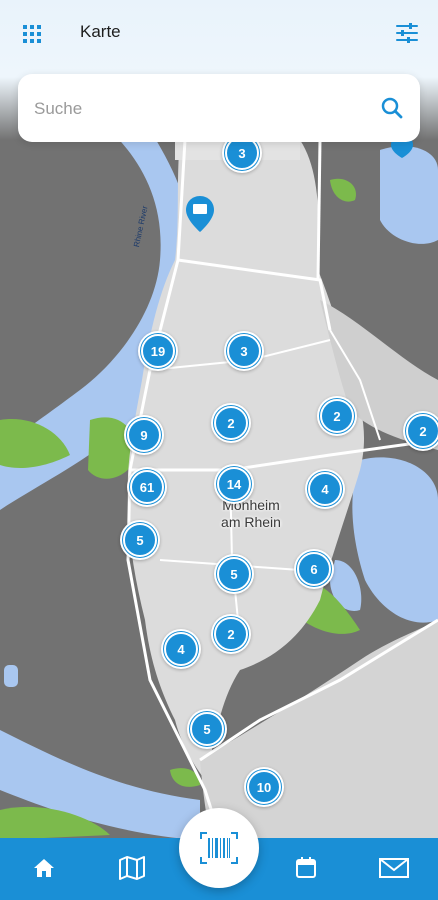 The height and width of the screenshot is (900, 438). I want to click on cluster-count: 3, so click(244, 351).